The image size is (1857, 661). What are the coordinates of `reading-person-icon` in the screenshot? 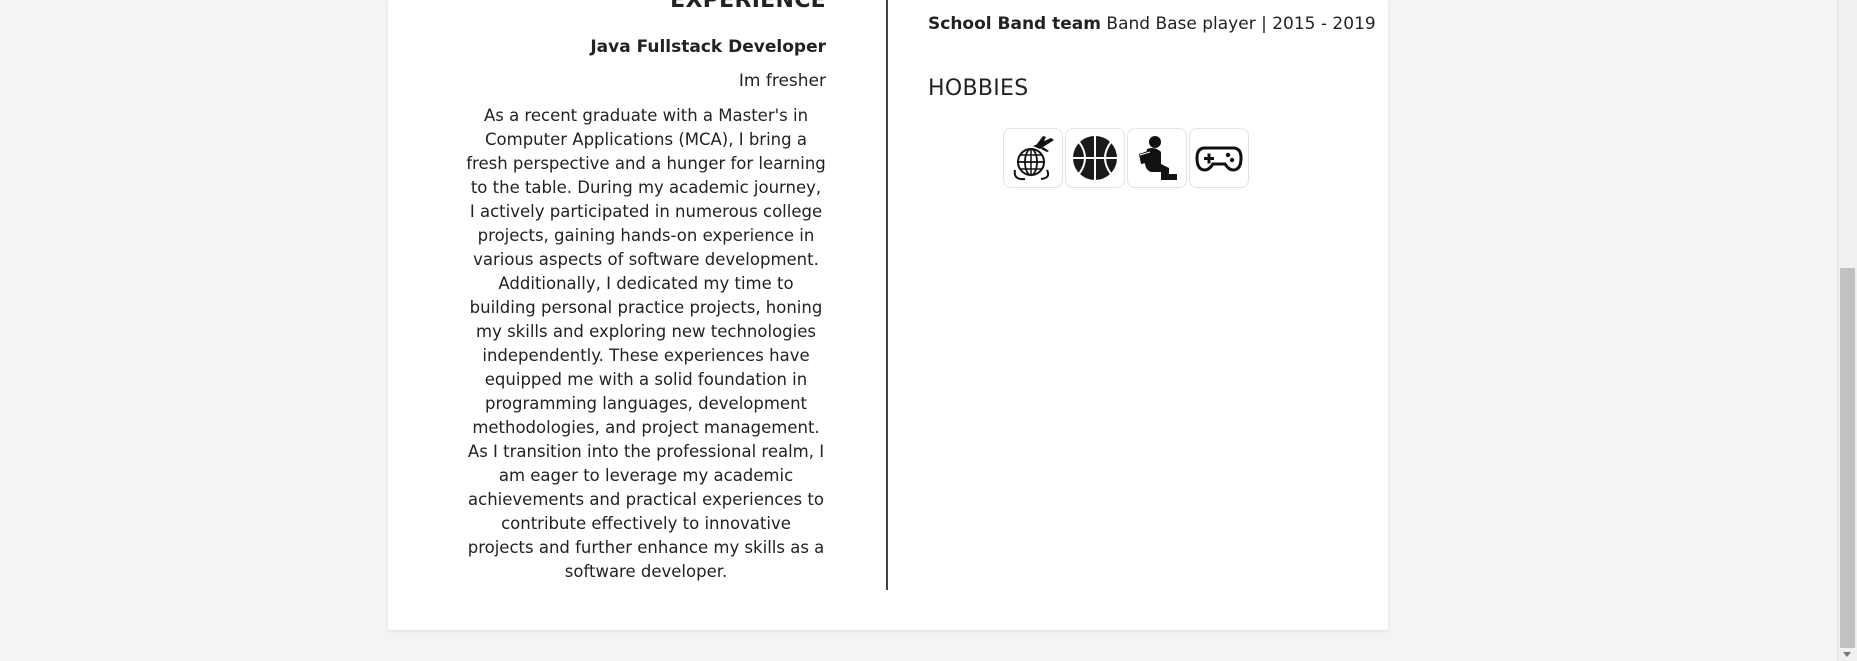 It's located at (1158, 158).